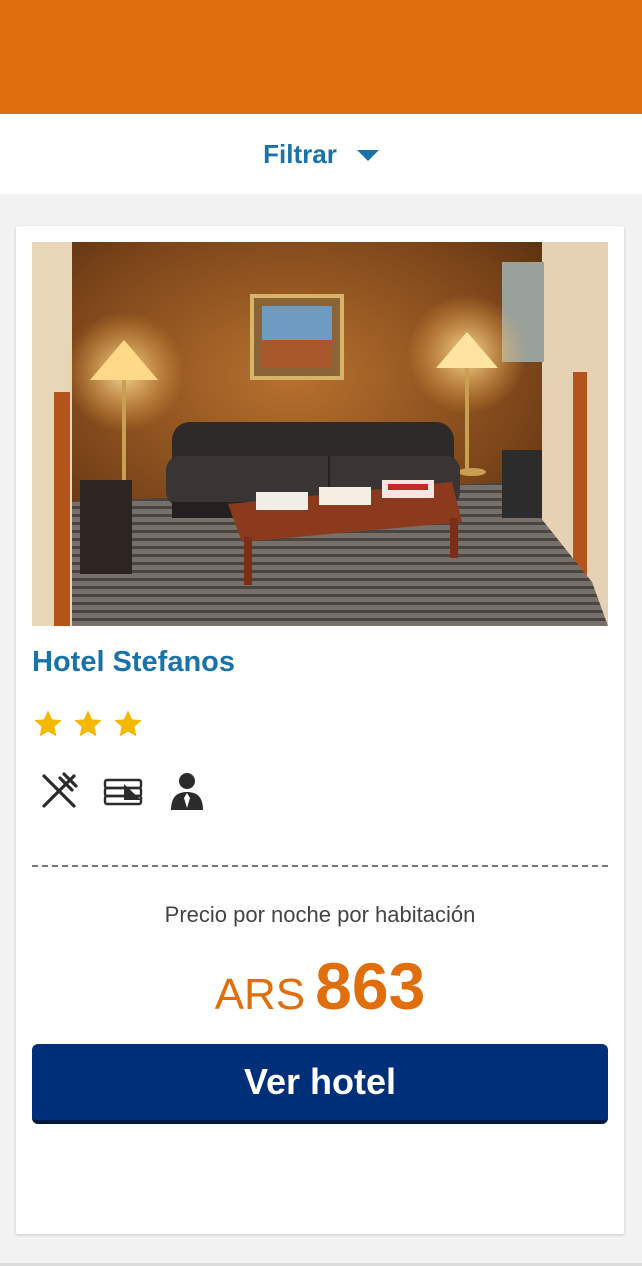 Image resolution: width=642 pixels, height=1266 pixels. I want to click on price-currency: ARS, so click(260, 994).